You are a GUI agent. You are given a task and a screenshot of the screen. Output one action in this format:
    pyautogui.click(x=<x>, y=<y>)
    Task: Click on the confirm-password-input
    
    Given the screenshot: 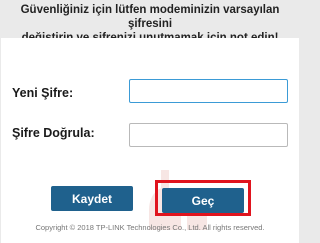 What is the action you would take?
    pyautogui.click(x=208, y=135)
    